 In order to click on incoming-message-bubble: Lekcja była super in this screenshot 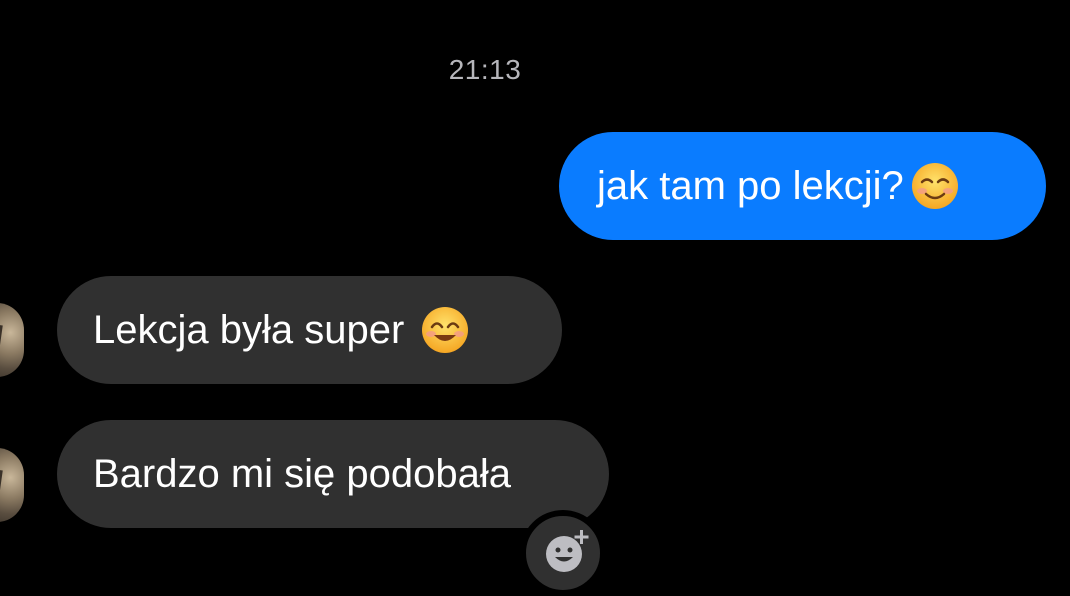, I will do `click(309, 330)`.